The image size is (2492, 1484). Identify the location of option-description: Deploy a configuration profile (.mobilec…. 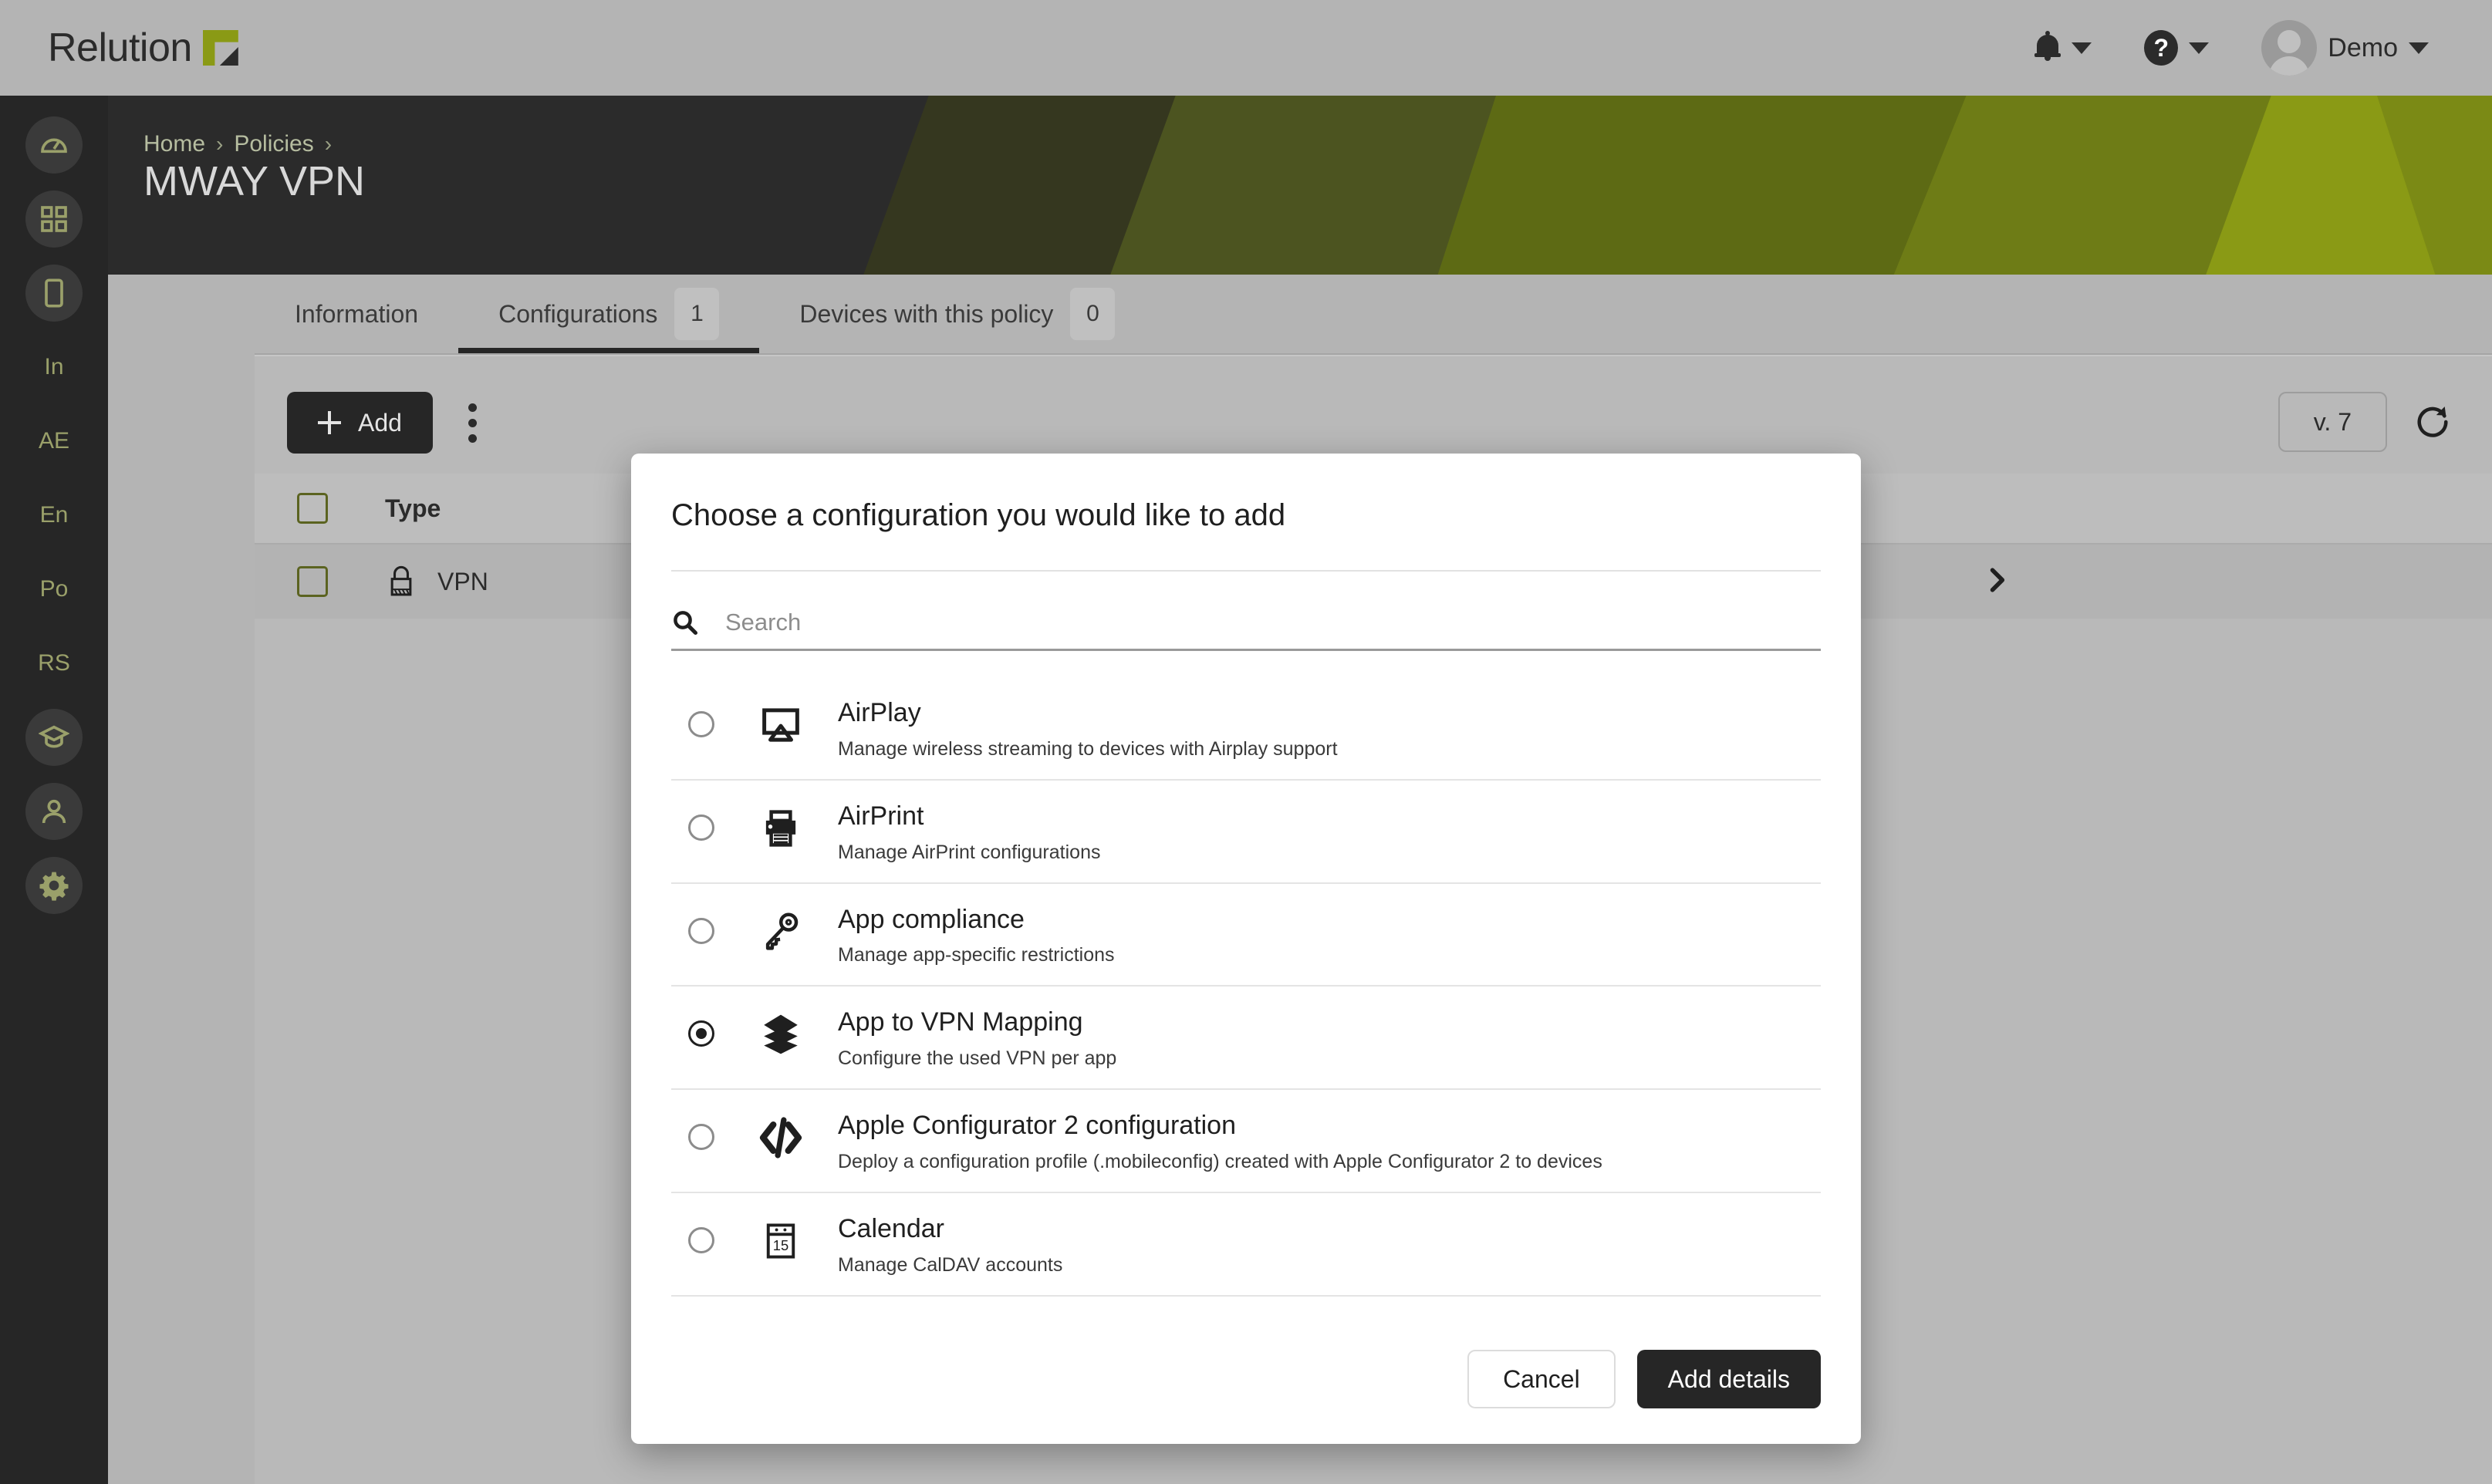
(1220, 1161).